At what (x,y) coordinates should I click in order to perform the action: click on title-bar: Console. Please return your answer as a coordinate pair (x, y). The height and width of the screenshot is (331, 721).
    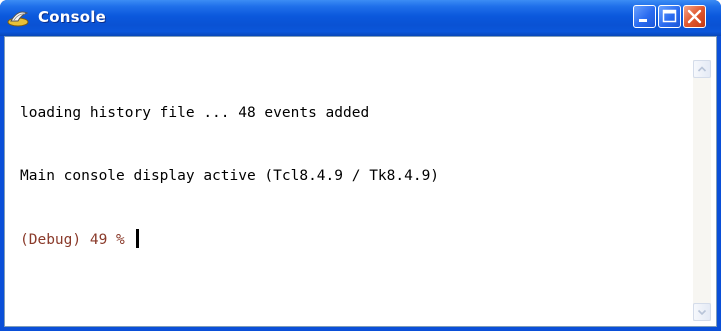
    Looking at the image, I should click on (360, 18).